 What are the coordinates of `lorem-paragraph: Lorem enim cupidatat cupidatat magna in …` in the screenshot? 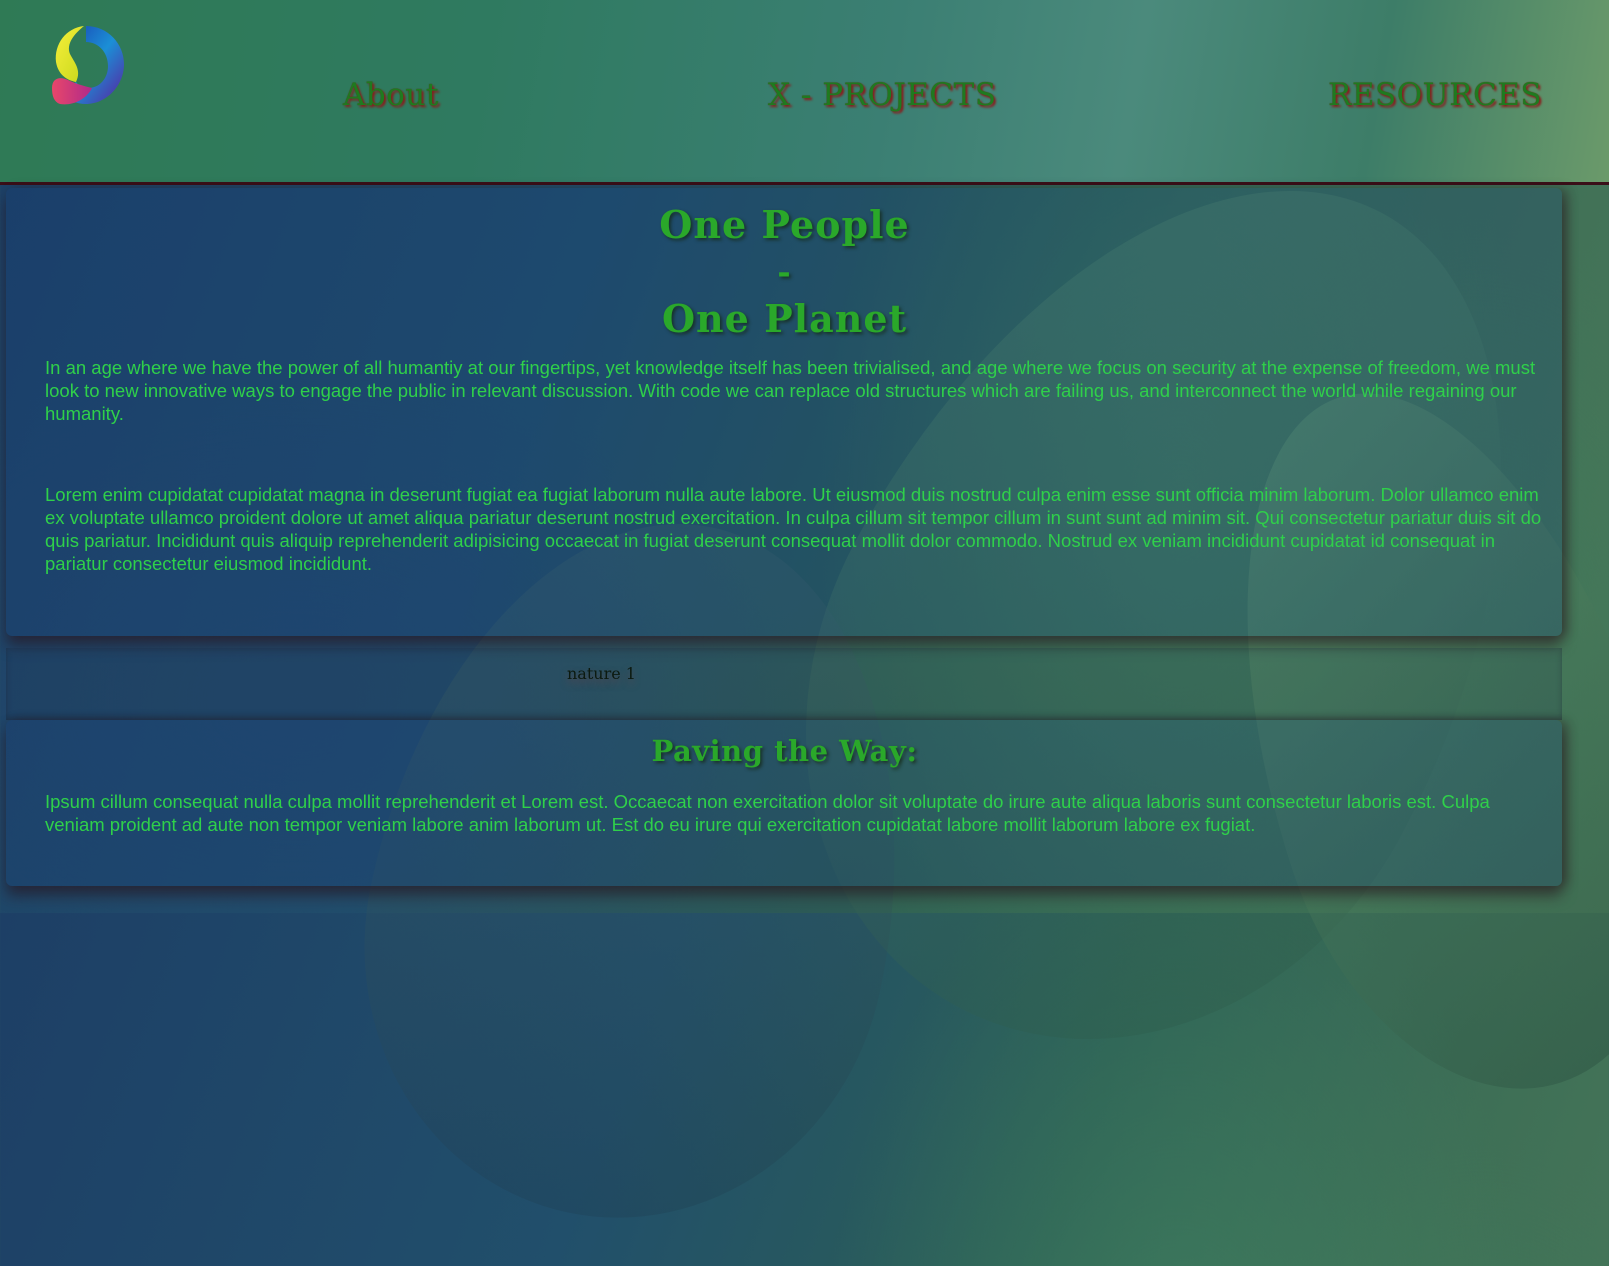 It's located at (793, 529).